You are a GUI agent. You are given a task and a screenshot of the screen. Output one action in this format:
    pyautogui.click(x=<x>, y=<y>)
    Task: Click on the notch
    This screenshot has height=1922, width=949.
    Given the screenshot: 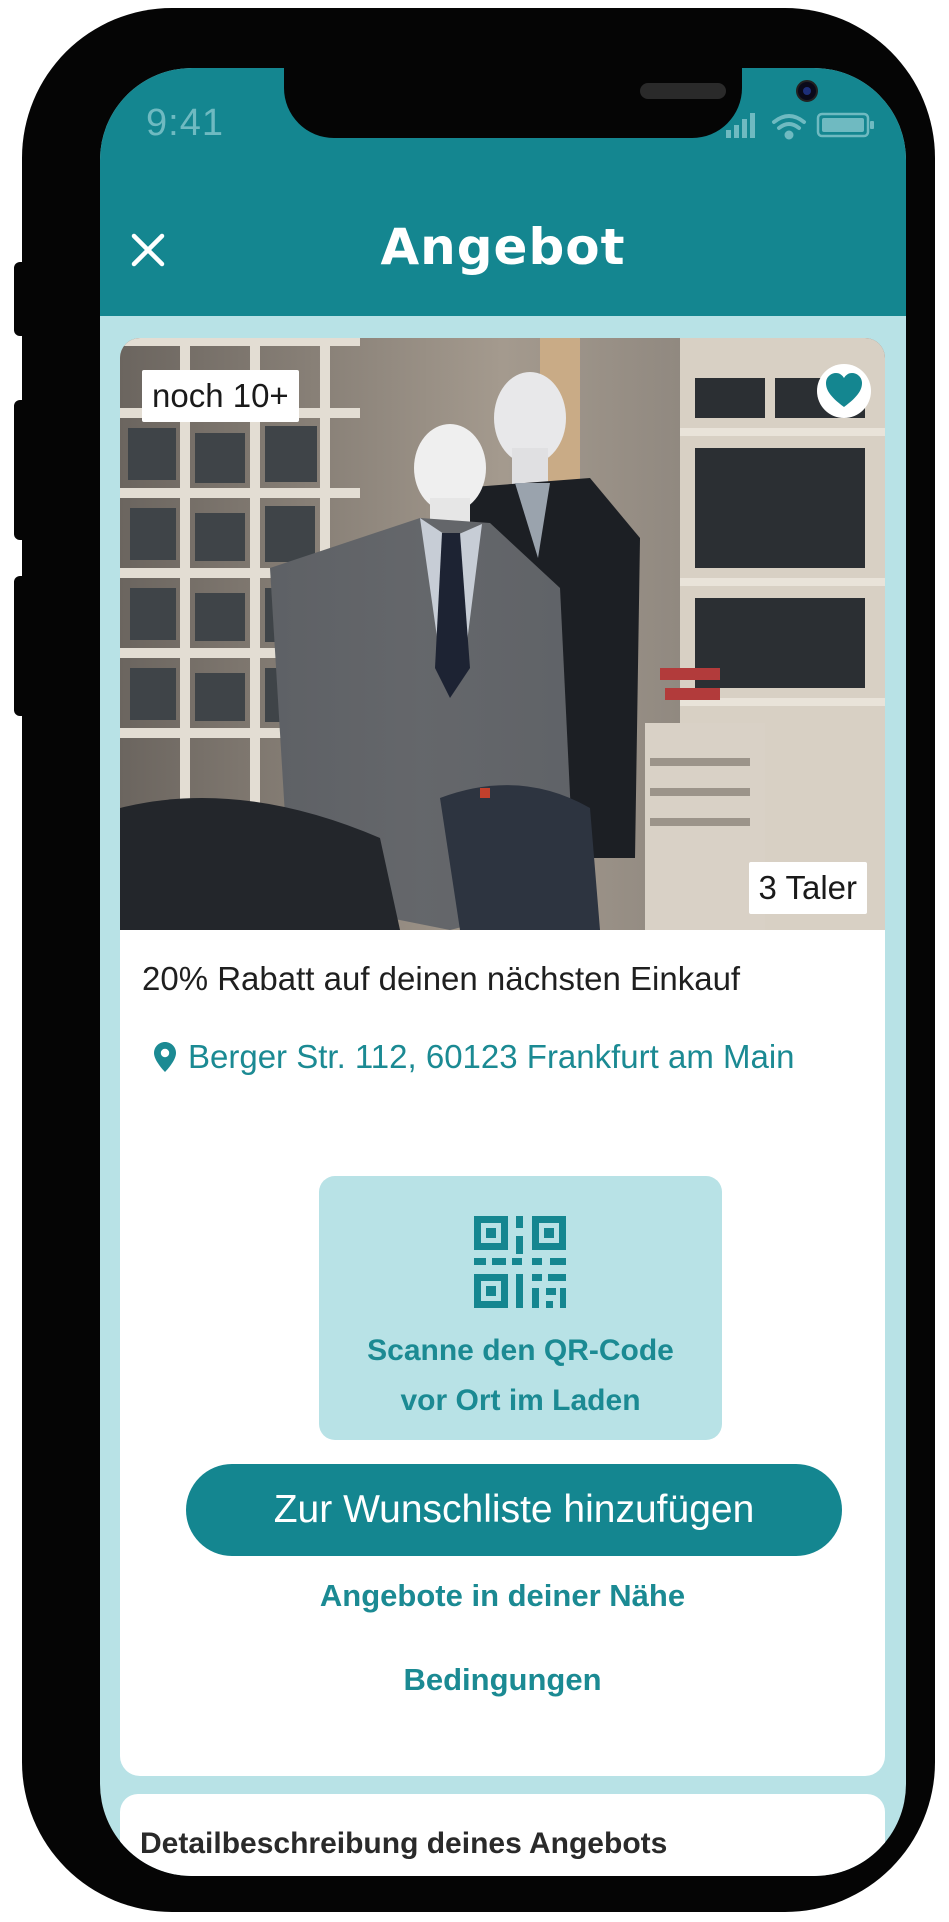 What is the action you would take?
    pyautogui.click(x=551, y=103)
    